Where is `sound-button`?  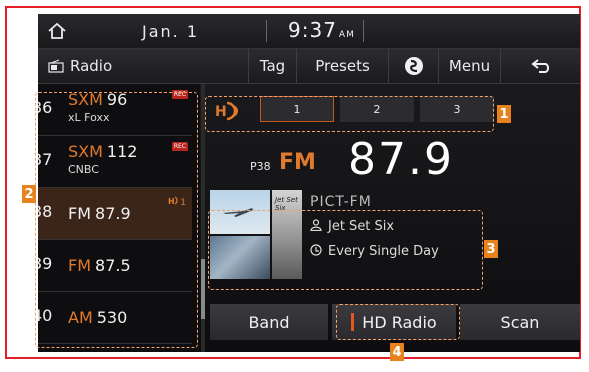
sound-button is located at coordinates (413, 66).